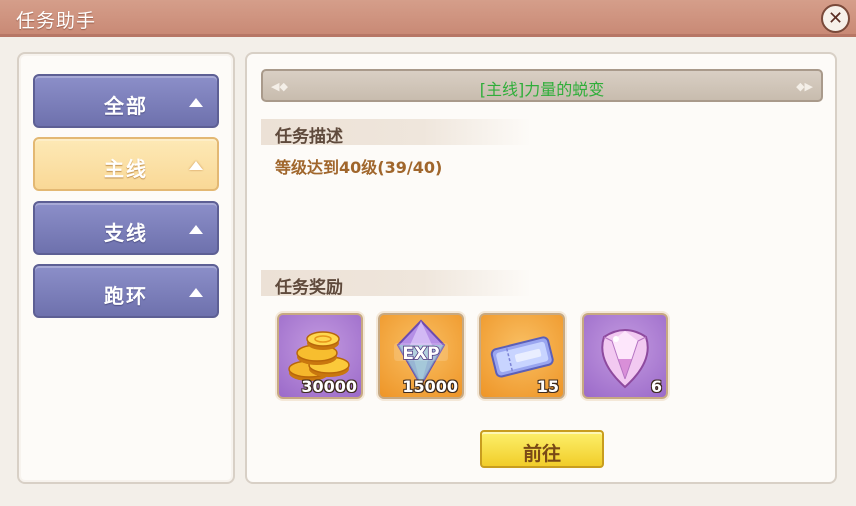 The image size is (856, 506). Describe the element at coordinates (56, 21) in the screenshot. I see `window-title: 任务助手` at that location.